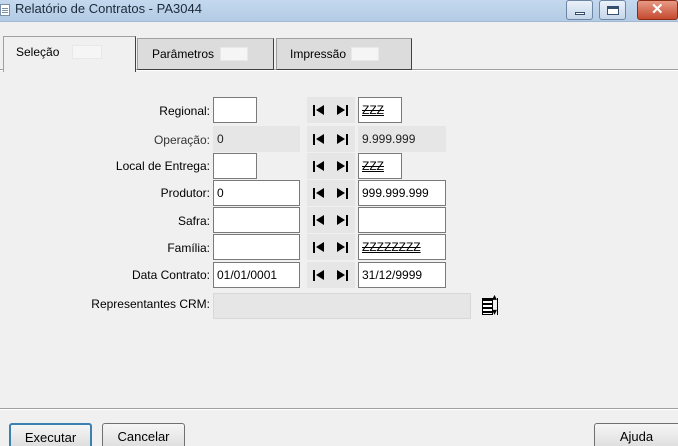  What do you see at coordinates (235, 110) in the screenshot?
I see `regional-from-input` at bounding box center [235, 110].